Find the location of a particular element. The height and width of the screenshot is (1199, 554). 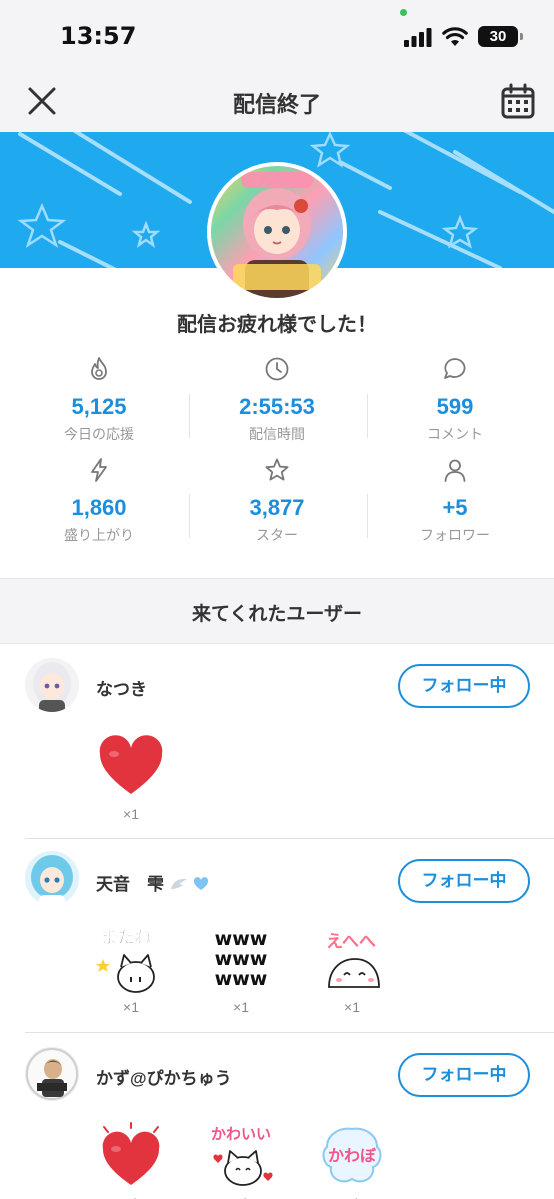

person-icon is located at coordinates (455, 470).